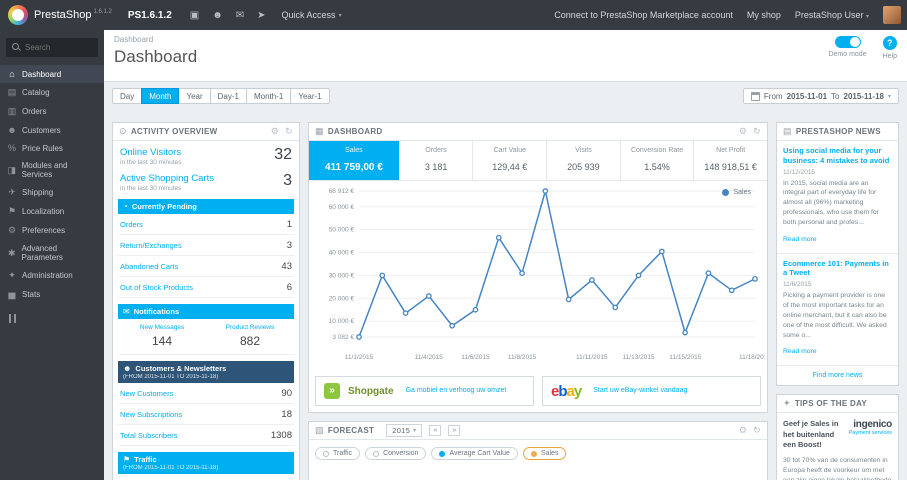 The image size is (907, 480). Describe the element at coordinates (52, 294) in the screenshot. I see `sidebar-item-stats: ▅ Stats` at that location.